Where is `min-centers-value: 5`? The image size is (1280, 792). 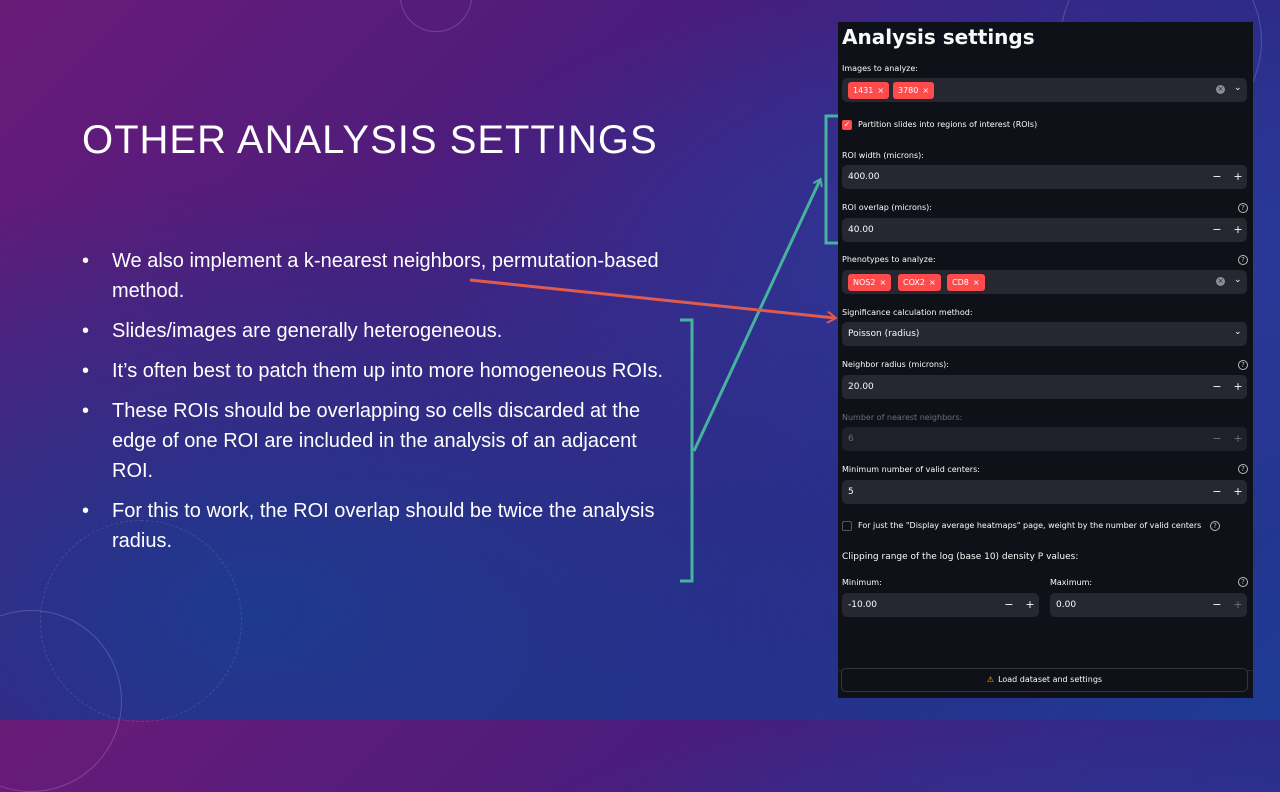 min-centers-value: 5 is located at coordinates (851, 492).